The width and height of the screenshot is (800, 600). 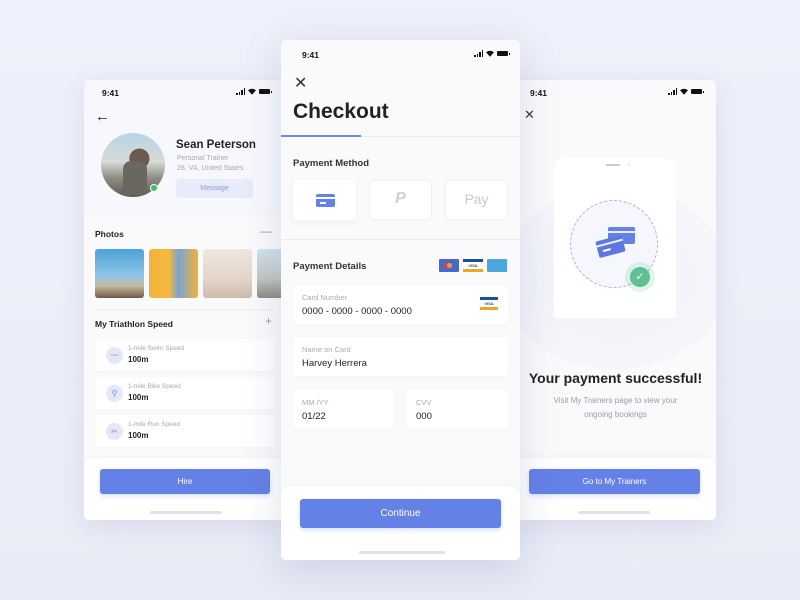 I want to click on mastercard-icon, so click(x=449, y=265).